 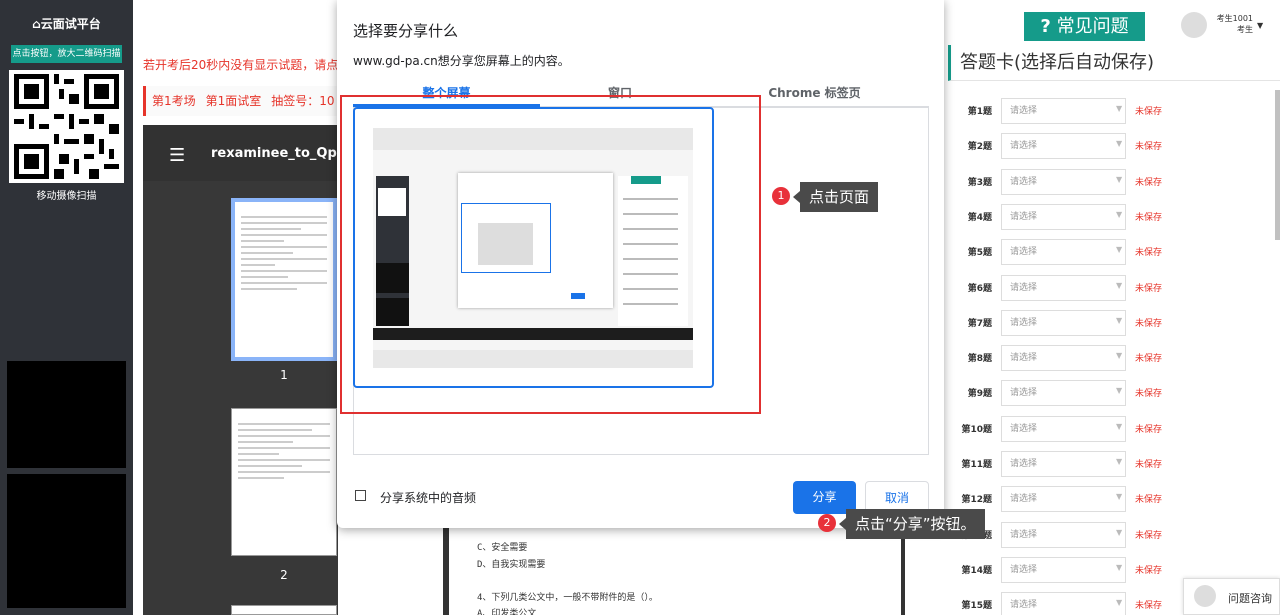 What do you see at coordinates (241, 65) in the screenshot?
I see `notice-text: 若开考后20秒内没有显示试题，请点` at bounding box center [241, 65].